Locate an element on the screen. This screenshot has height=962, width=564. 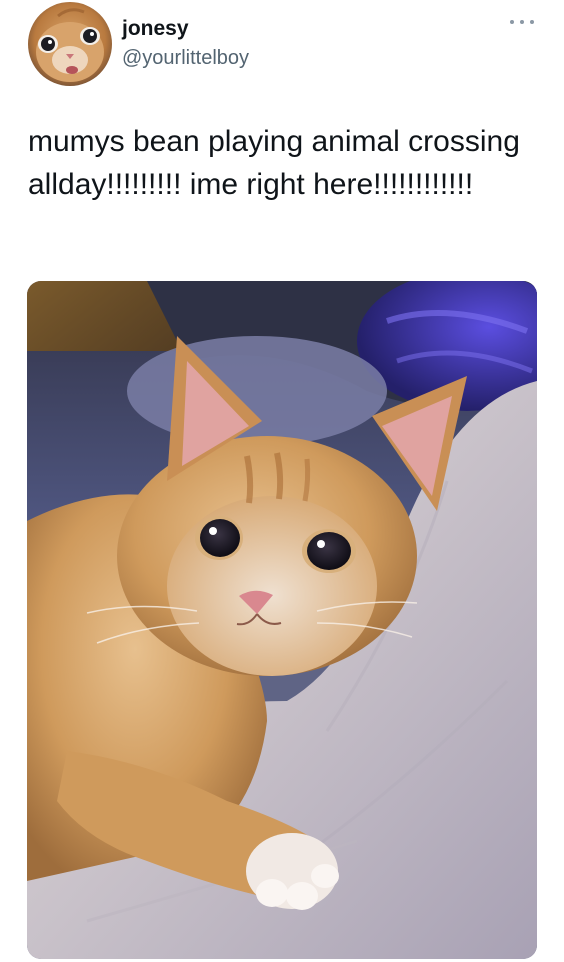
avatar is located at coordinates (70, 44).